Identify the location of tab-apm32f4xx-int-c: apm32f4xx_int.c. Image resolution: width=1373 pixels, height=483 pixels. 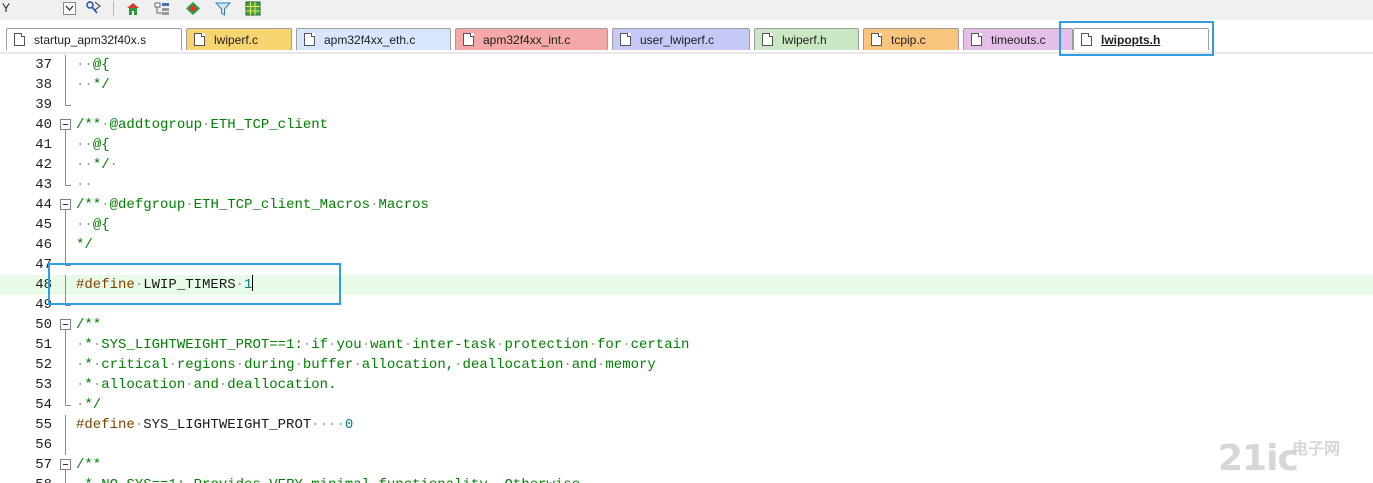
(531, 39).